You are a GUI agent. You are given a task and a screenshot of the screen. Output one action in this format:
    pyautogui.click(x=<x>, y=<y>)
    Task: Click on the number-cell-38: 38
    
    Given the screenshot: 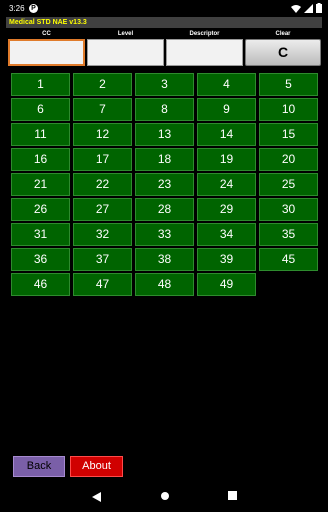 What is the action you would take?
    pyautogui.click(x=164, y=259)
    